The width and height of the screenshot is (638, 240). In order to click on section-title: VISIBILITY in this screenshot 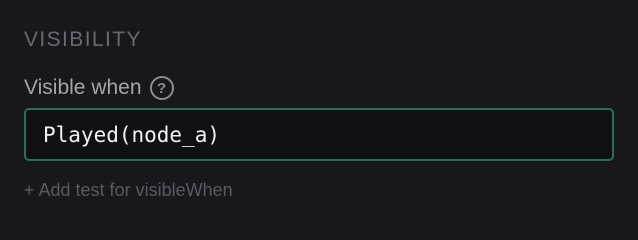, I will do `click(83, 39)`.